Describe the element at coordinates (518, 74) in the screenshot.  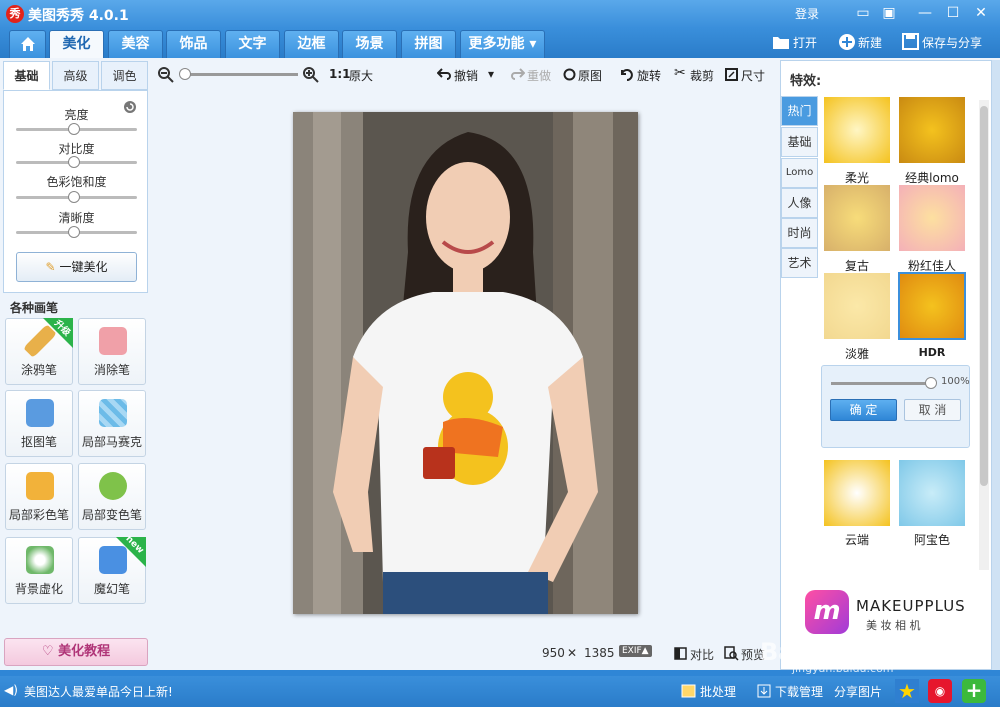
I see `redo-icon` at that location.